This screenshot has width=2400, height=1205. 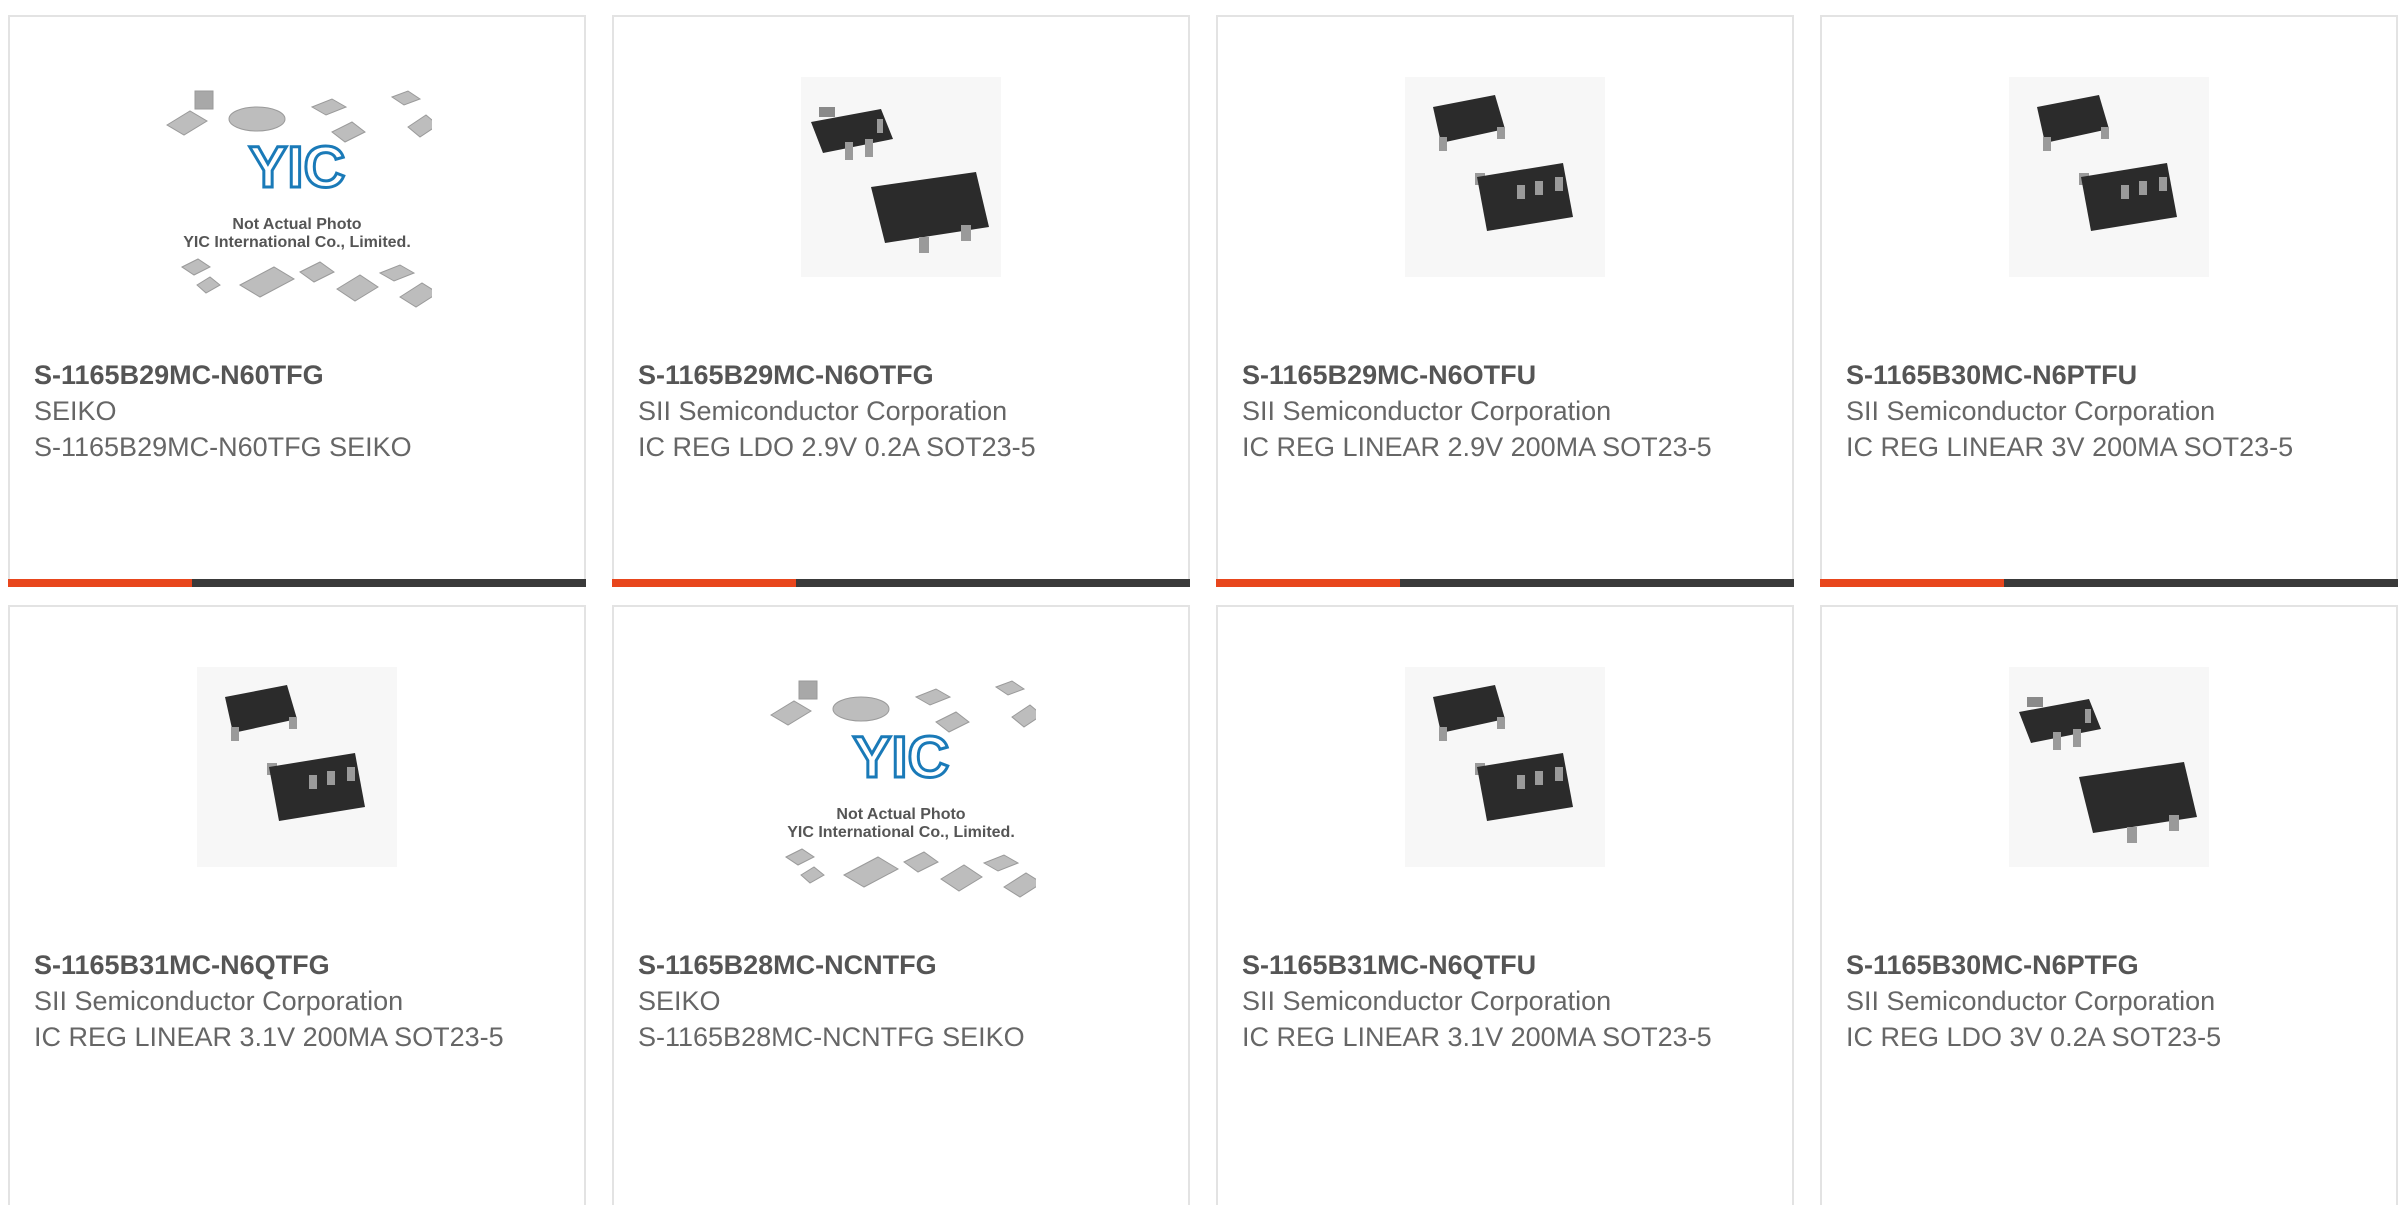 What do you see at coordinates (2070, 447) in the screenshot?
I see `description: IC REG LINEAR 3V 200MA SOT23-5` at bounding box center [2070, 447].